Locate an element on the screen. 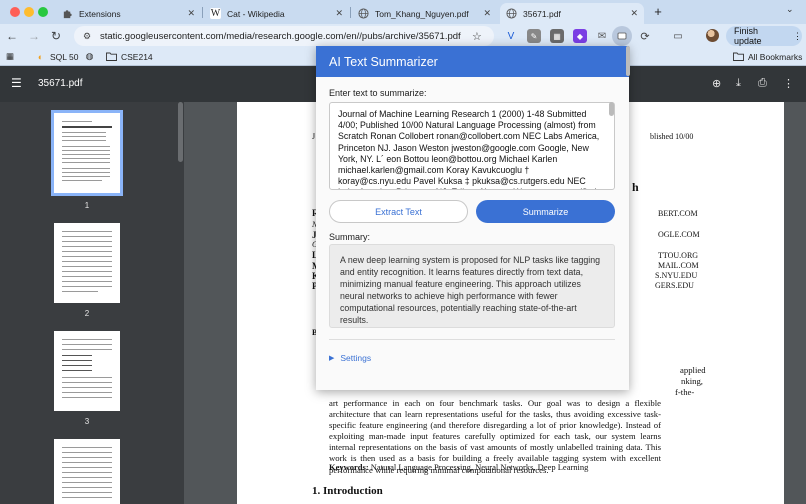  section-title: 1. Introduction is located at coordinates (347, 491).